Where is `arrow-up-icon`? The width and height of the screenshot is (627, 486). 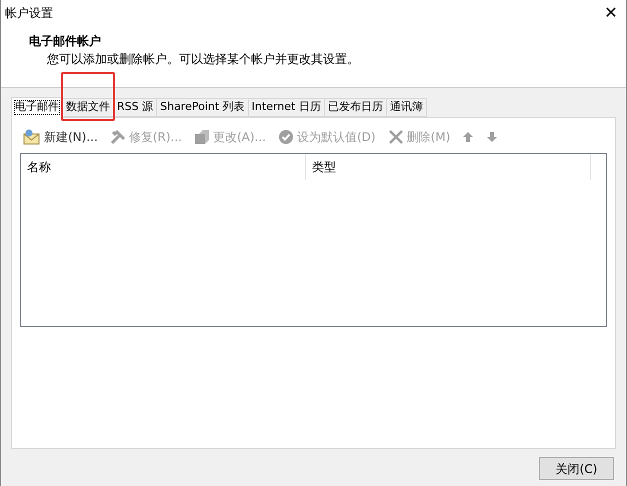 arrow-up-icon is located at coordinates (468, 137).